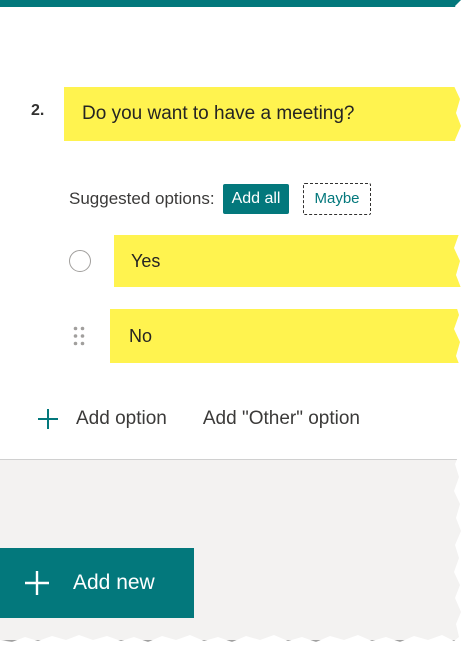  I want to click on suggested-options-label: Suggested options:, so click(142, 198).